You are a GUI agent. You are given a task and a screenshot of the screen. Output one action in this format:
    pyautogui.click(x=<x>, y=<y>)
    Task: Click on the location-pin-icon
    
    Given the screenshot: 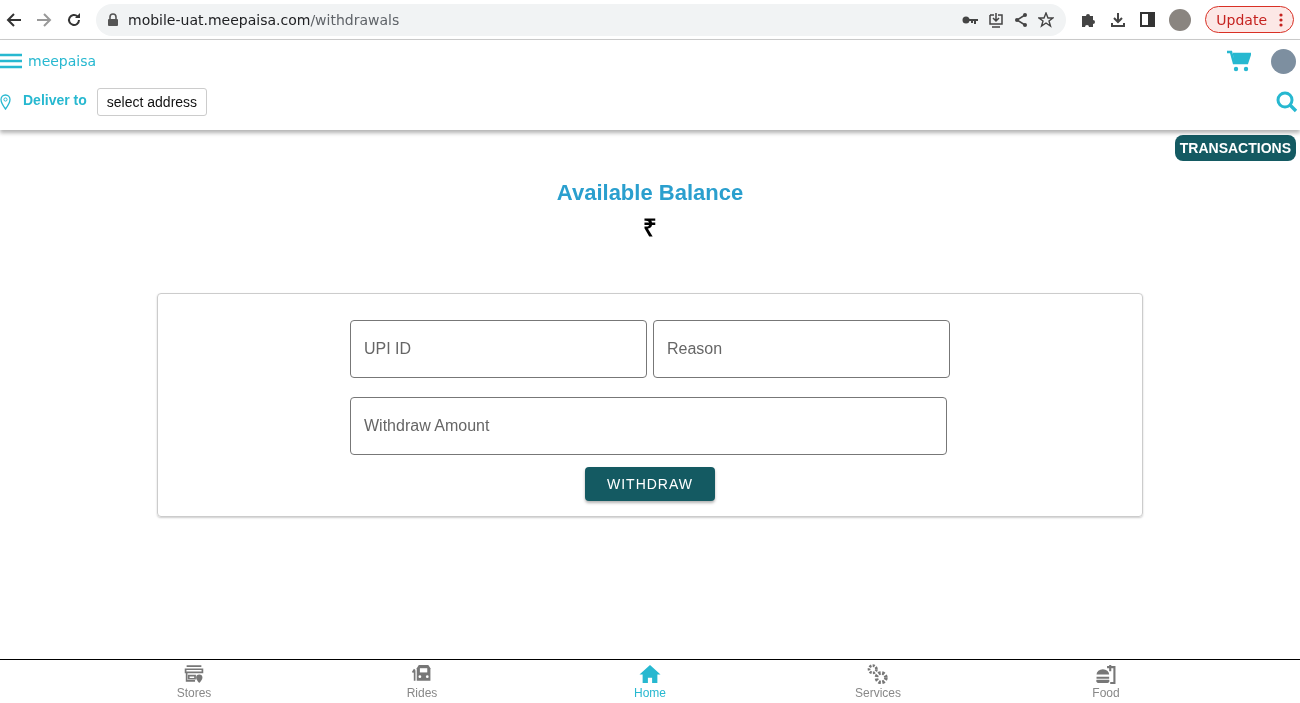 What is the action you would take?
    pyautogui.click(x=5, y=102)
    